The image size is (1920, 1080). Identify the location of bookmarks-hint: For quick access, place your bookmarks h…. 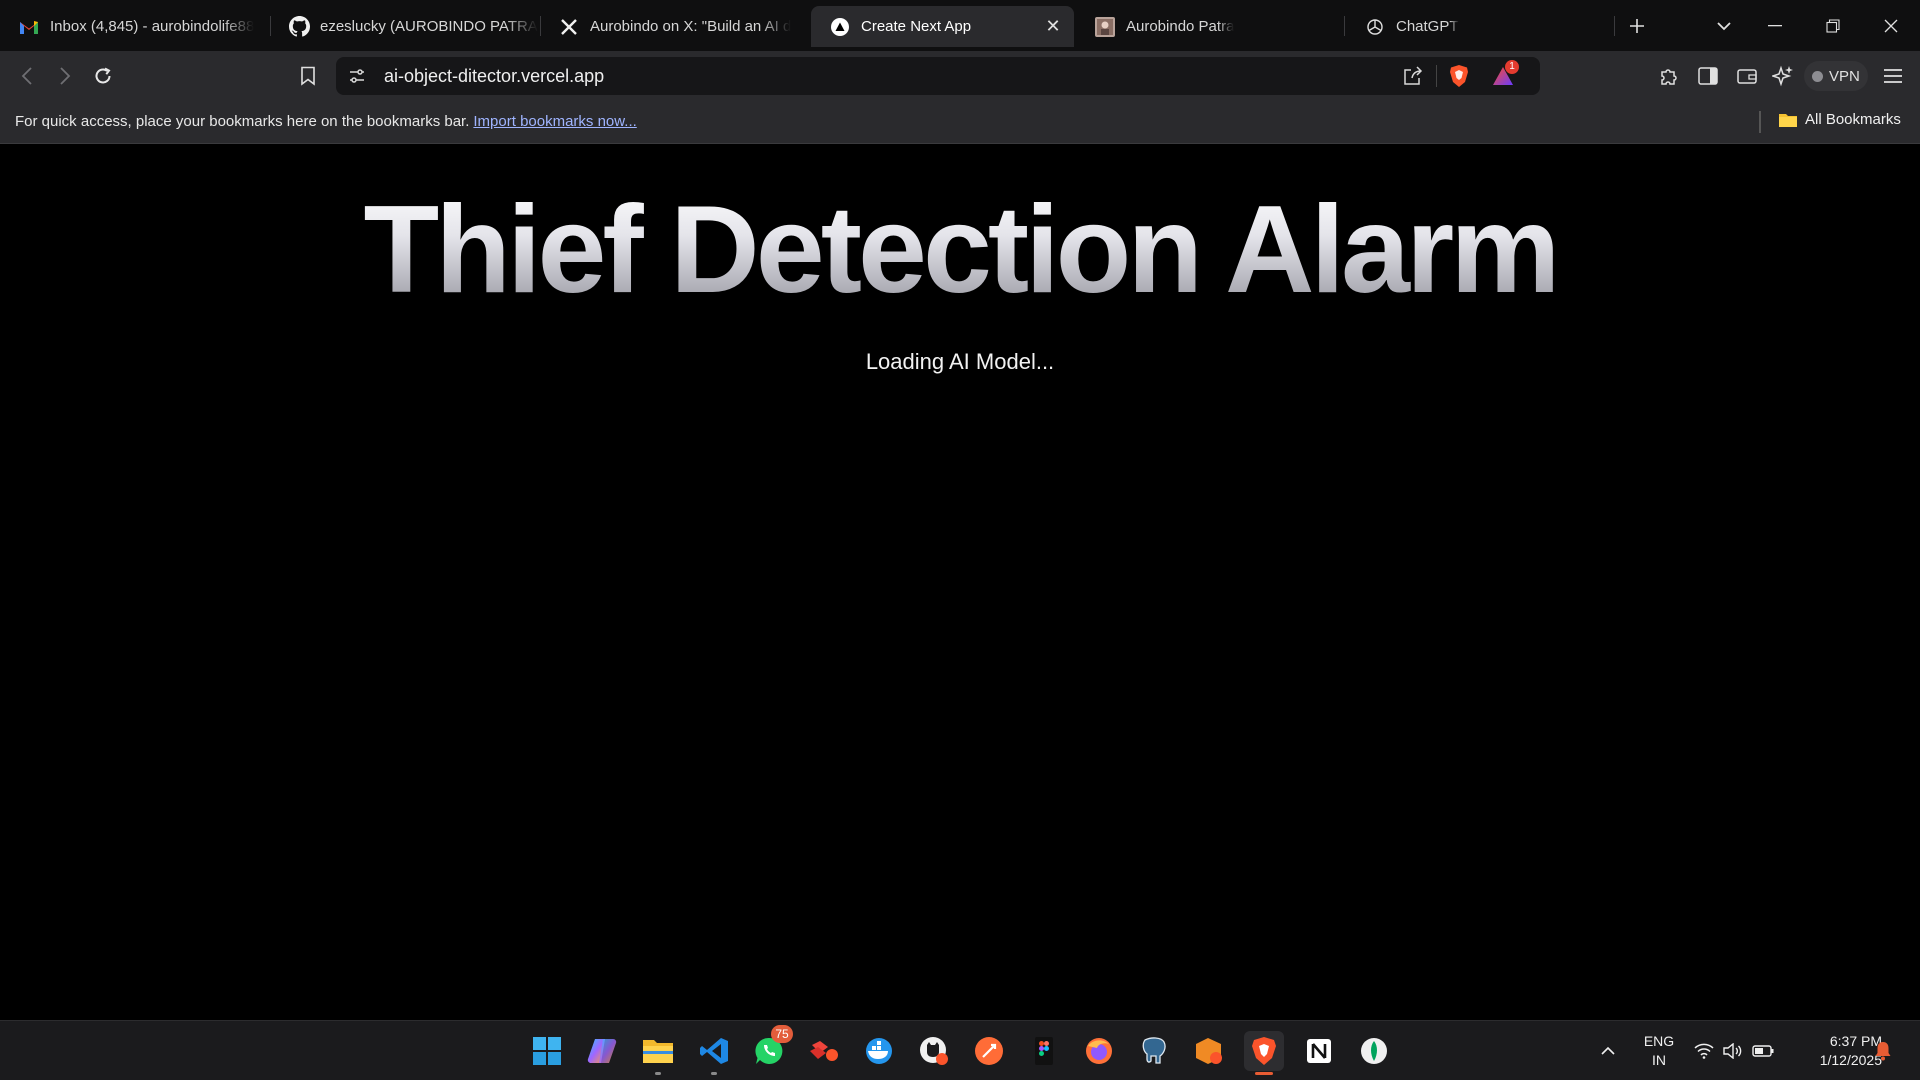
(326, 121).